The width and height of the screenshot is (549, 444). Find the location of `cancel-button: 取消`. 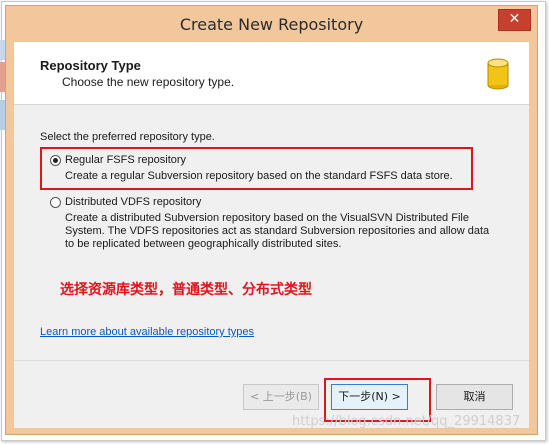

cancel-button: 取消 is located at coordinates (474, 397).